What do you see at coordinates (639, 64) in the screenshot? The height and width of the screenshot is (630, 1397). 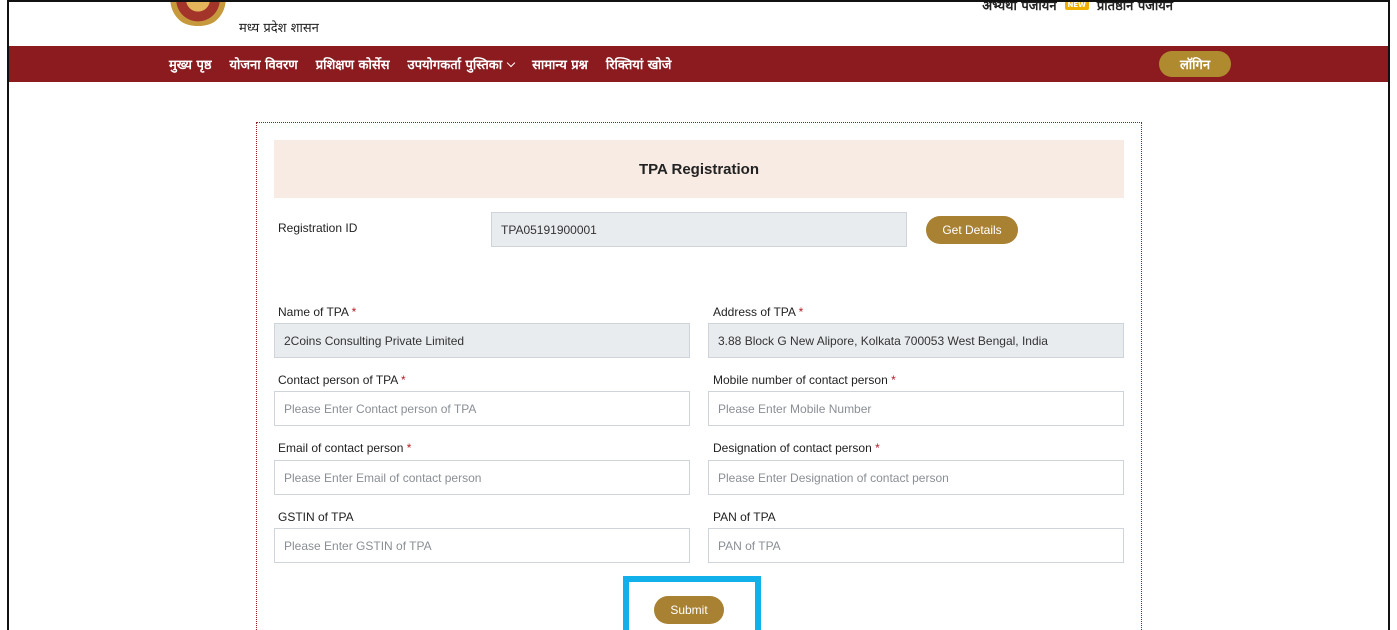 I see `nav-item-search-vacancies: रिक्तियां खोजे` at bounding box center [639, 64].